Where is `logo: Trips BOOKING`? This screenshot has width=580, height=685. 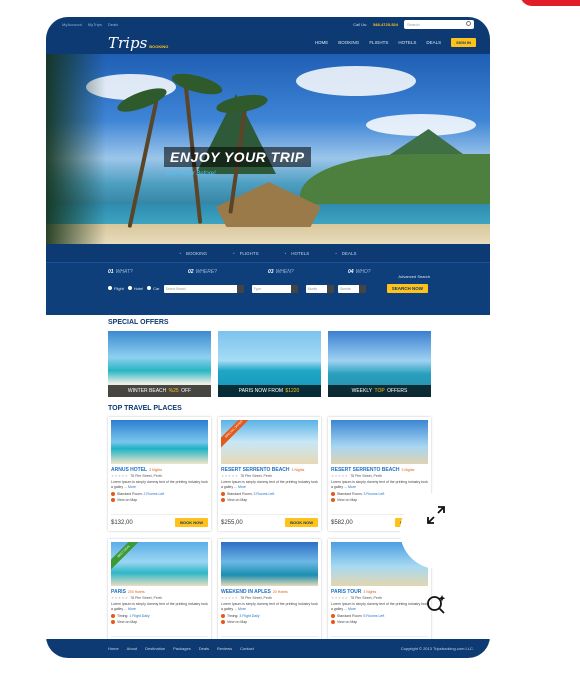
logo: Trips BOOKING is located at coordinates (138, 43).